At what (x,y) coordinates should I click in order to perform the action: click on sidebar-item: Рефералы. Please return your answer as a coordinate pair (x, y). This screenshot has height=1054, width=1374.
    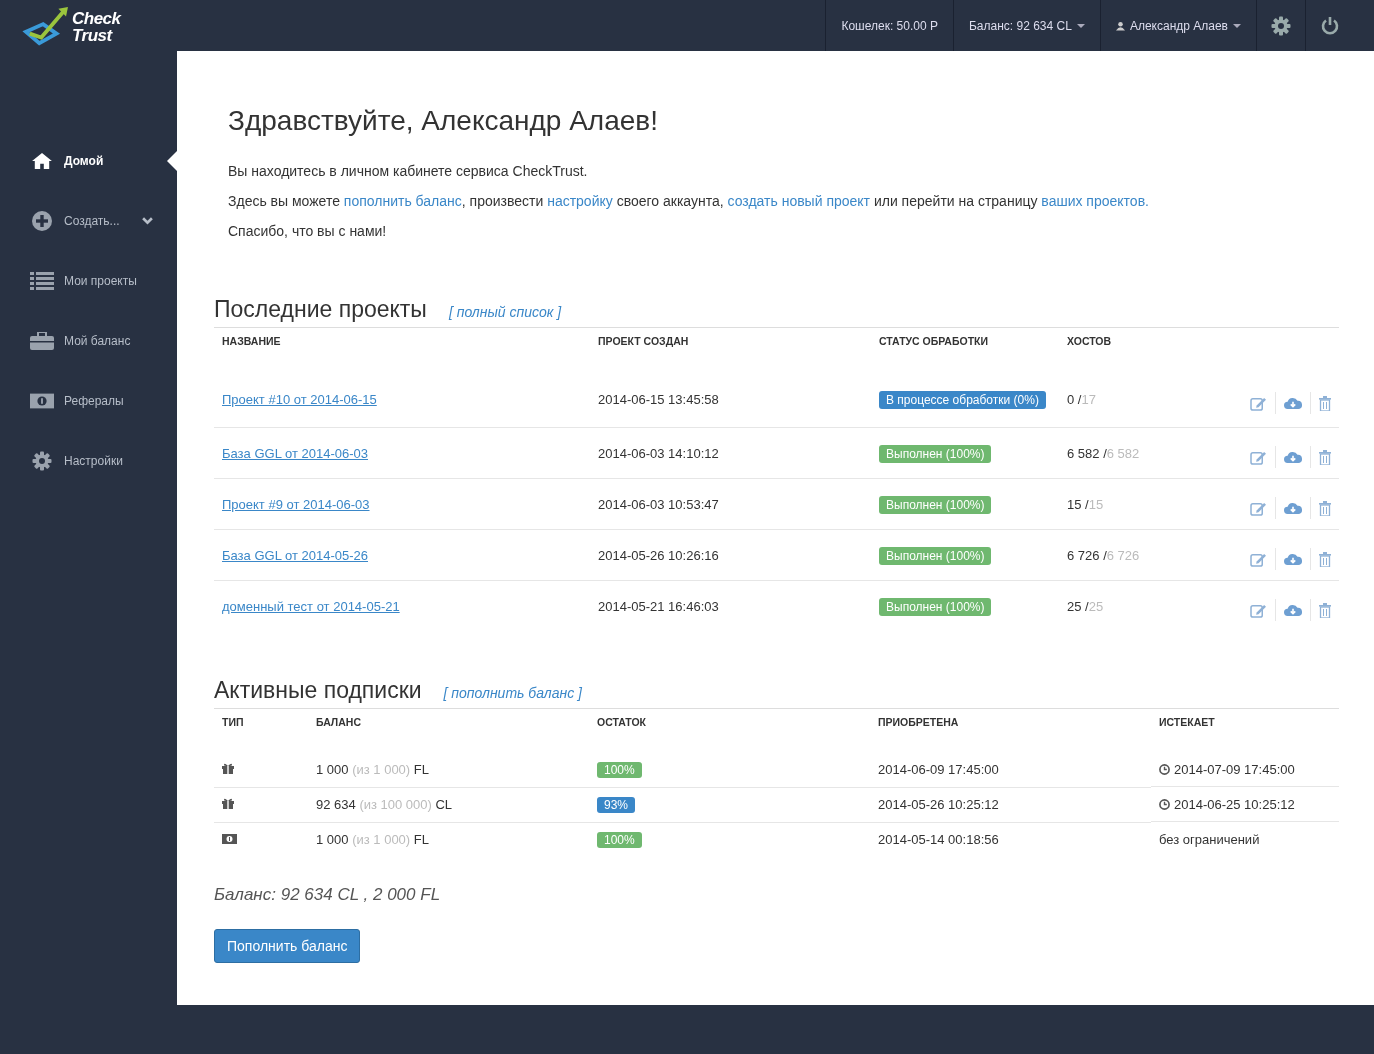
    Looking at the image, I should click on (88, 401).